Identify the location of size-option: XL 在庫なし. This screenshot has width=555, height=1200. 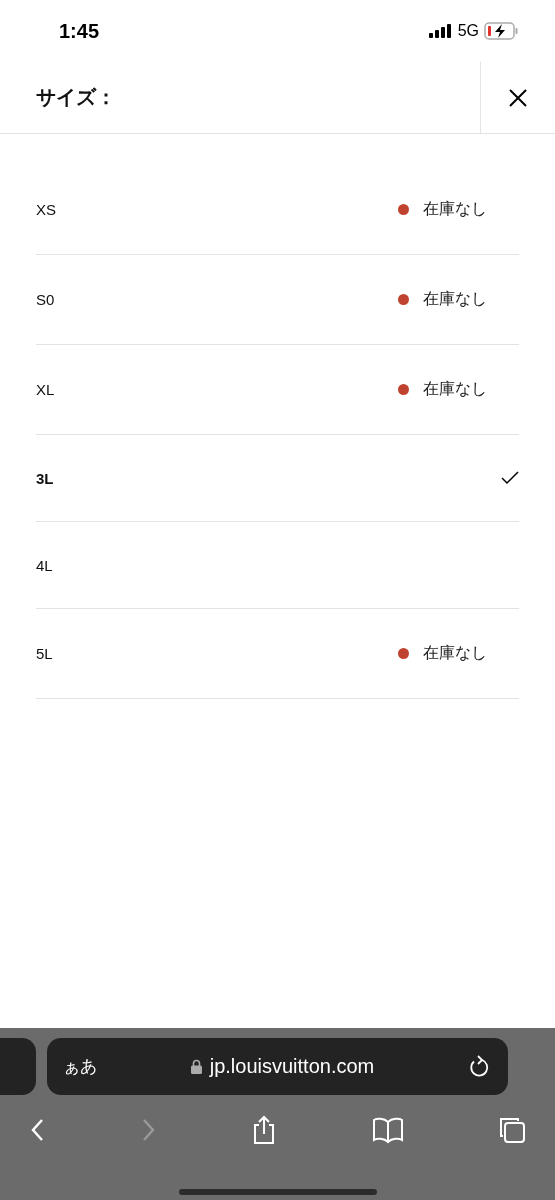
(277, 390).